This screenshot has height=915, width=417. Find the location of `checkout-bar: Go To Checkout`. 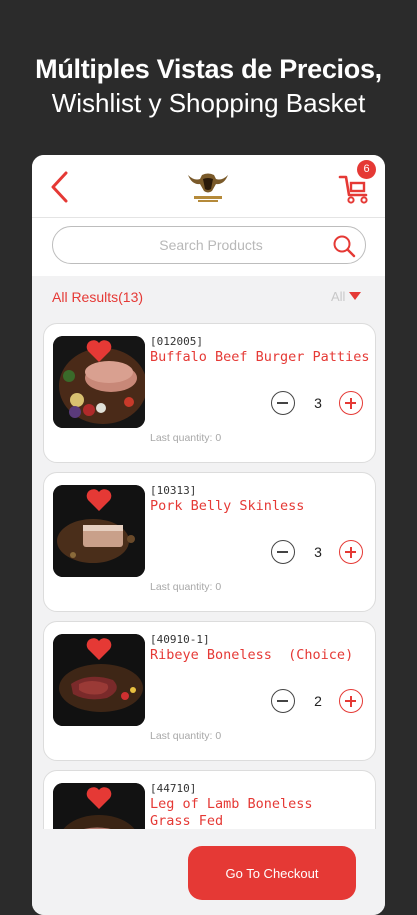

checkout-bar: Go To Checkout is located at coordinates (208, 872).